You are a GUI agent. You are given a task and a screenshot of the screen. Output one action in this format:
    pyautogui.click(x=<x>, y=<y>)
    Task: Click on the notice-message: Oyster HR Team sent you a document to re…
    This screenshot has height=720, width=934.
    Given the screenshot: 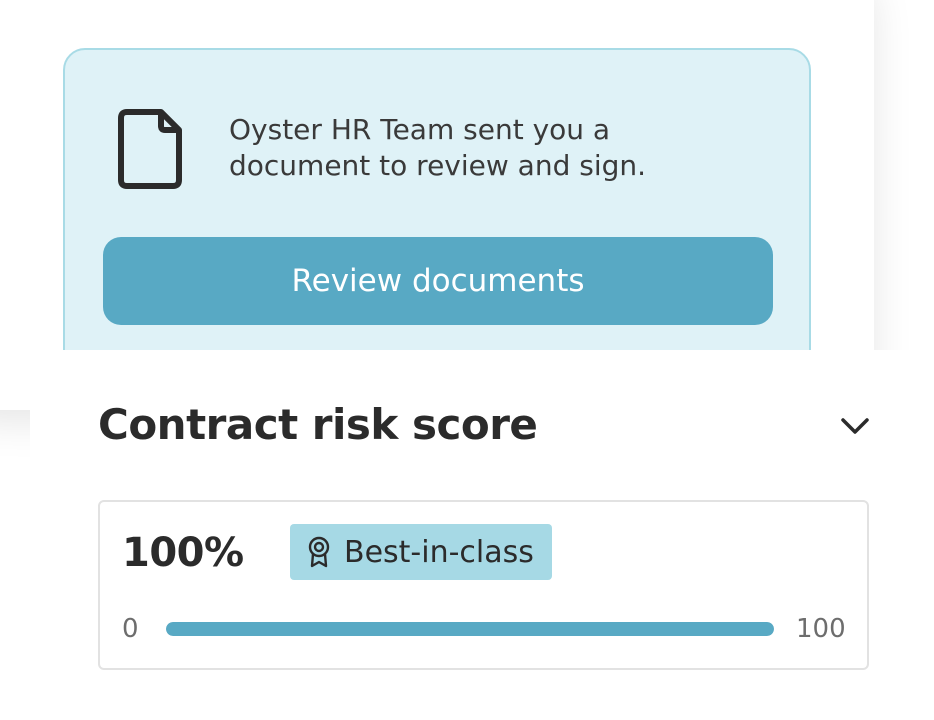 What is the action you would take?
    pyautogui.click(x=438, y=147)
    